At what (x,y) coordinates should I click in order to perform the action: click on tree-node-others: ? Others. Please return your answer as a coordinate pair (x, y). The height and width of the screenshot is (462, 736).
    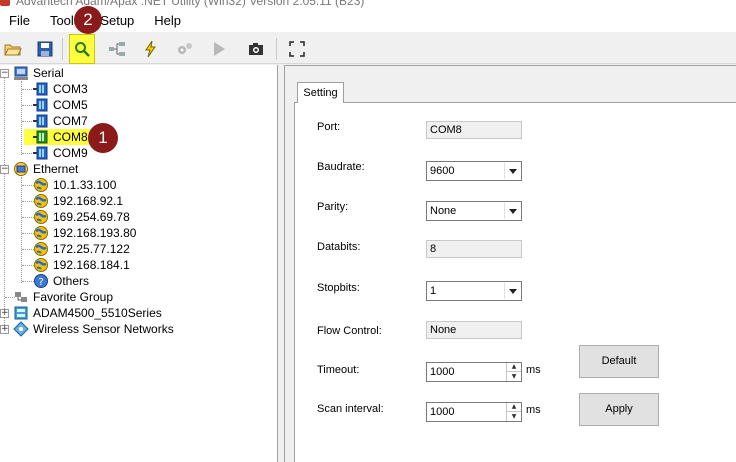
    Looking at the image, I should click on (62, 281).